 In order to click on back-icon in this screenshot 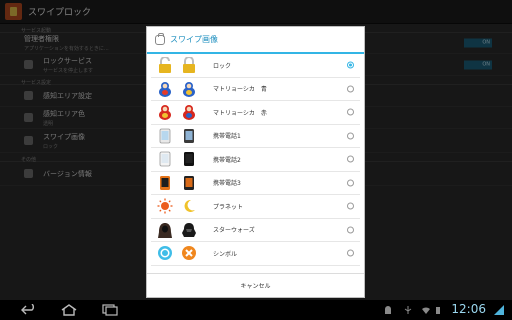, I will do `click(29, 310)`.